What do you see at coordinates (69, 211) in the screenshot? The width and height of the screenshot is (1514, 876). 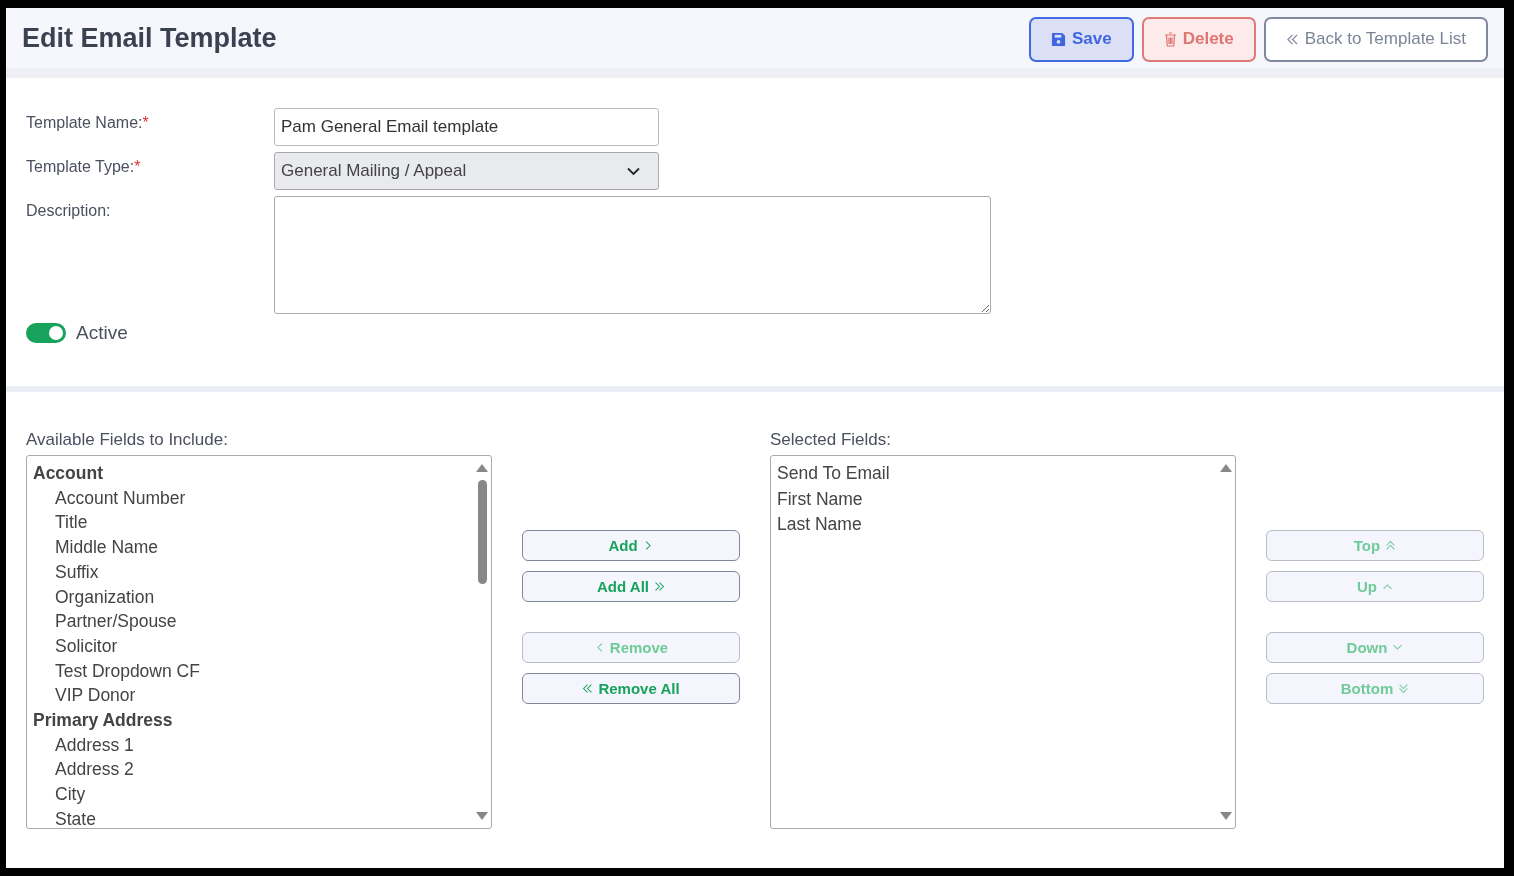 I see `field-label: Description:` at bounding box center [69, 211].